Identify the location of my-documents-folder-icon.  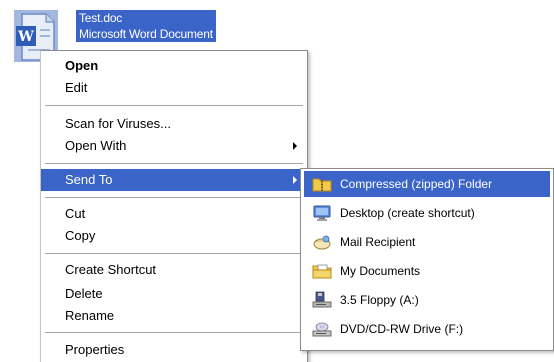
(322, 271).